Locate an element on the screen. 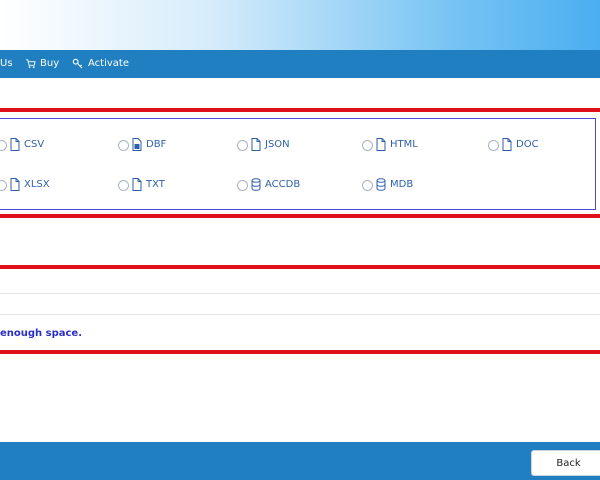 This screenshot has height=480, width=600. menu-item-label: Activate is located at coordinates (108, 63).